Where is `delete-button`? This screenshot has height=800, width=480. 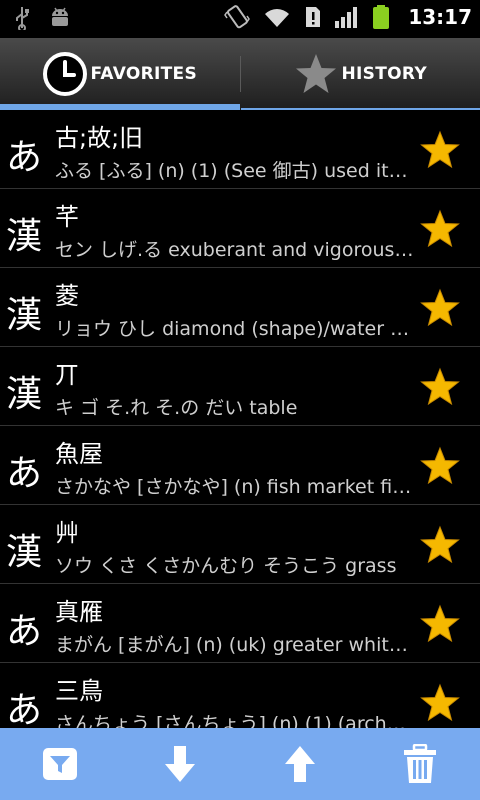
delete-button is located at coordinates (420, 764).